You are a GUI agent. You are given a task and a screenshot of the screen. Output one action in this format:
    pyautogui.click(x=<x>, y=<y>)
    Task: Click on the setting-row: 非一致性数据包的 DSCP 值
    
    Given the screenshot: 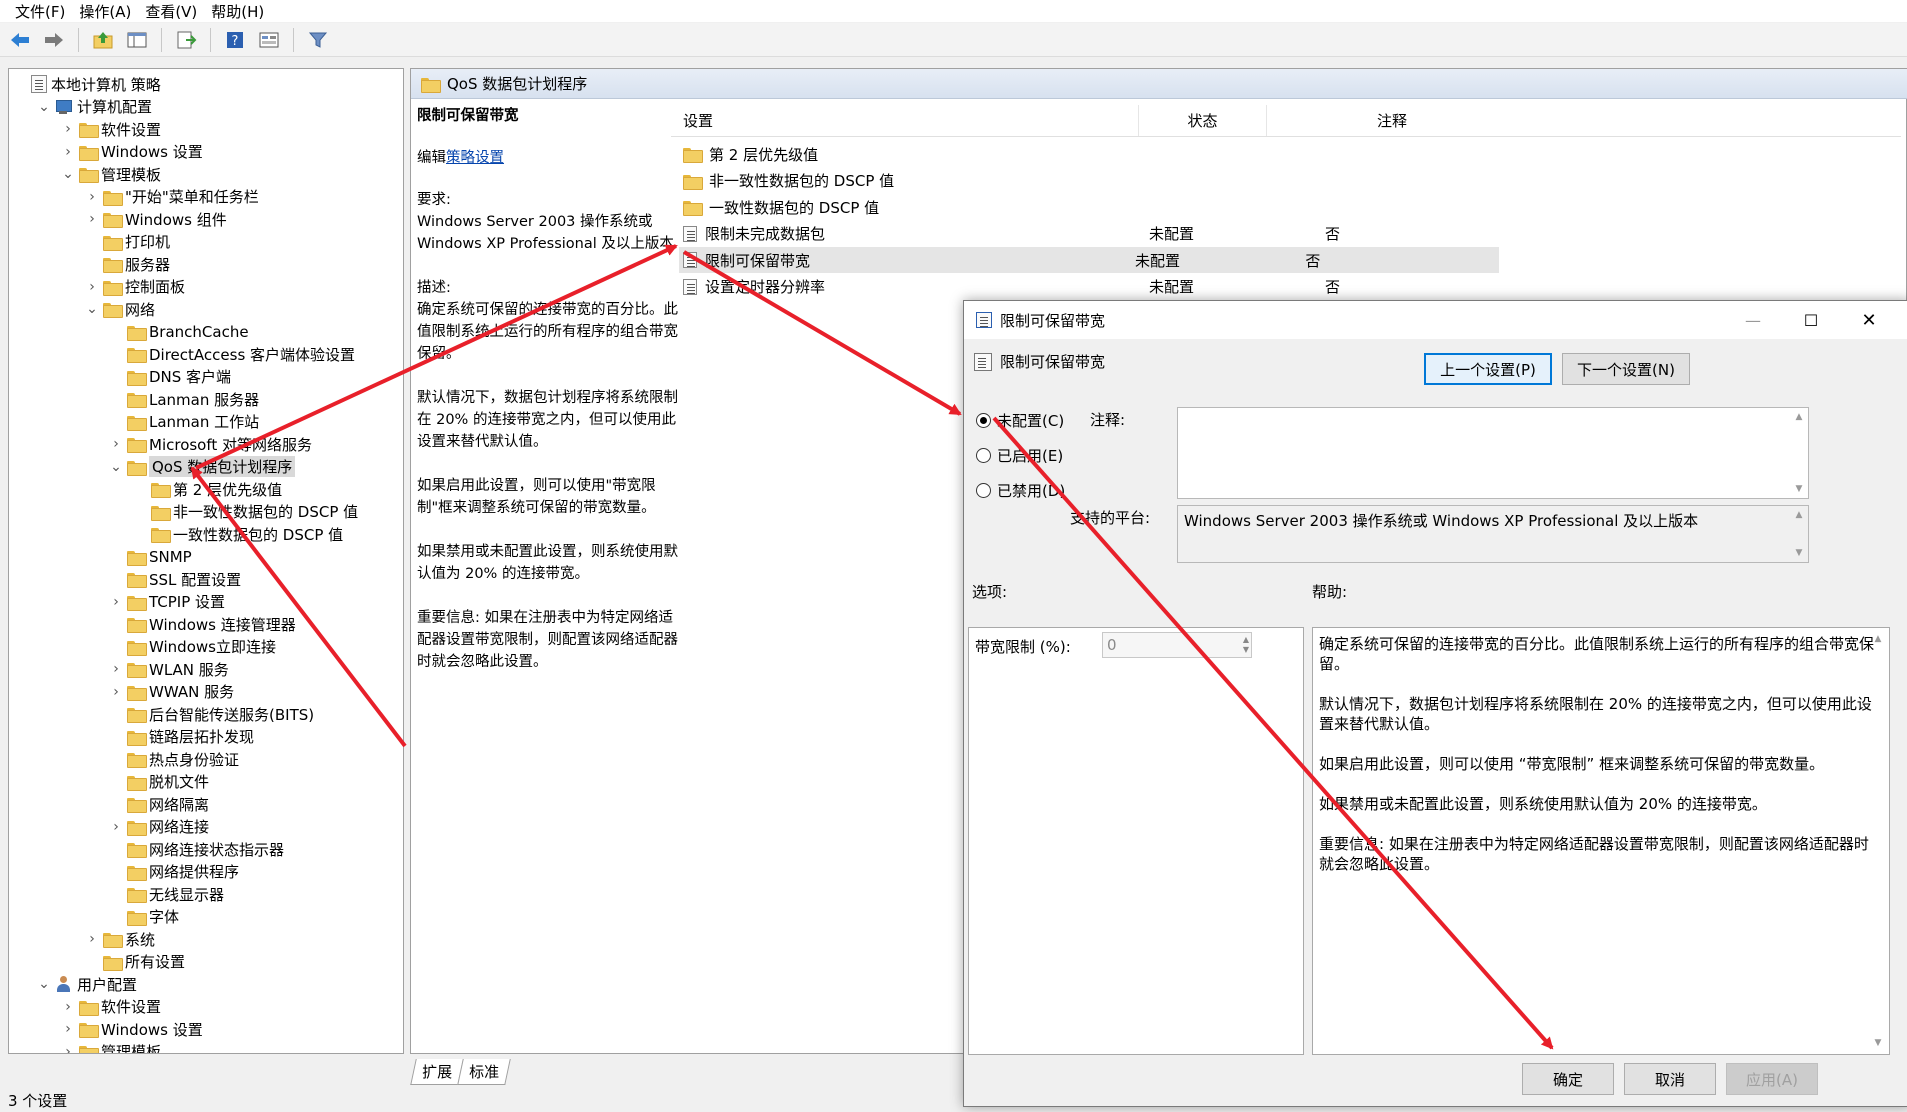 What is the action you would take?
    pyautogui.click(x=1289, y=181)
    